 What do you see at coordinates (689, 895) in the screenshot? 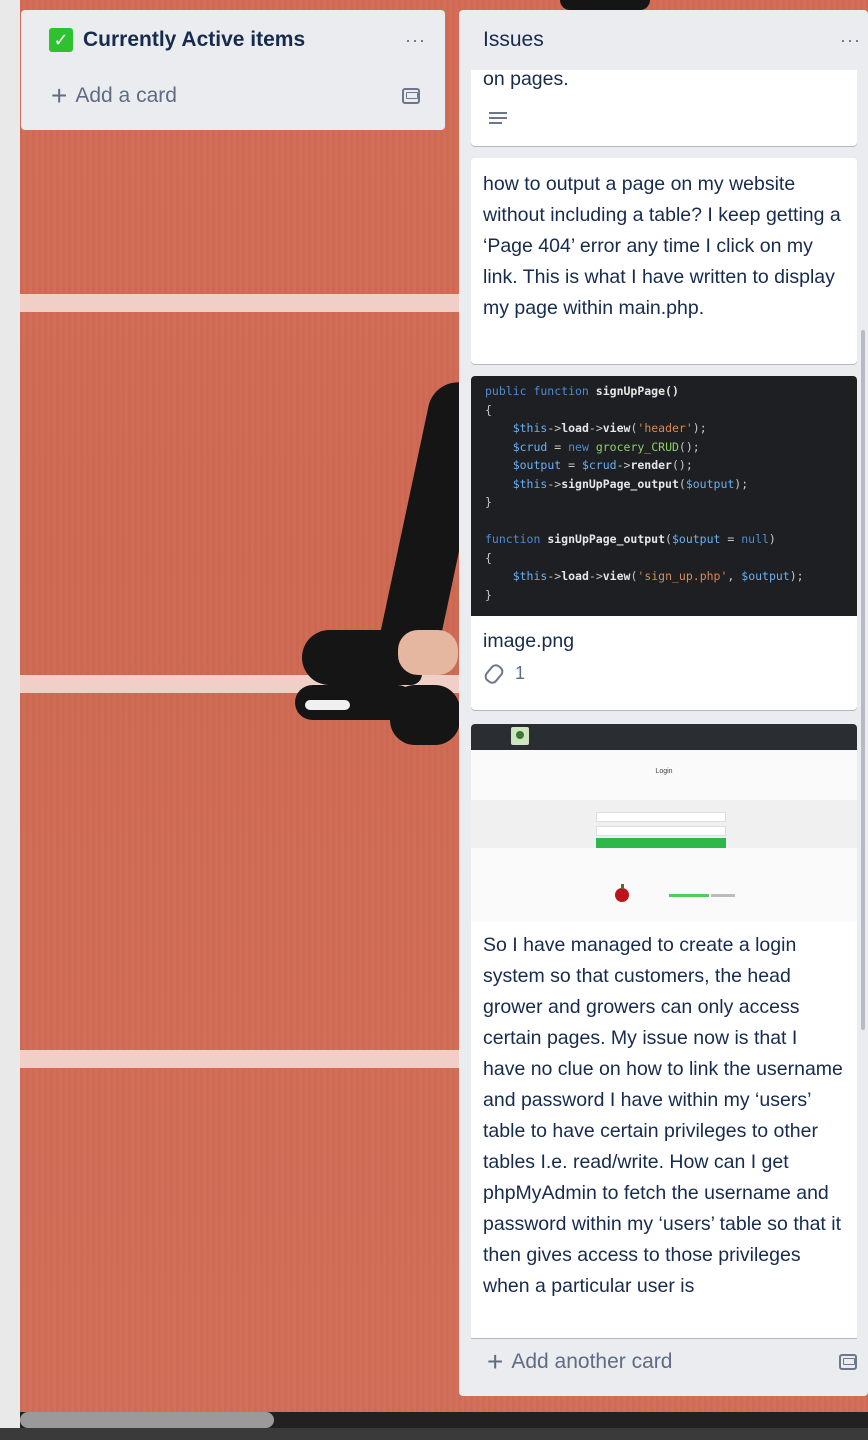
I see `footer-link` at bounding box center [689, 895].